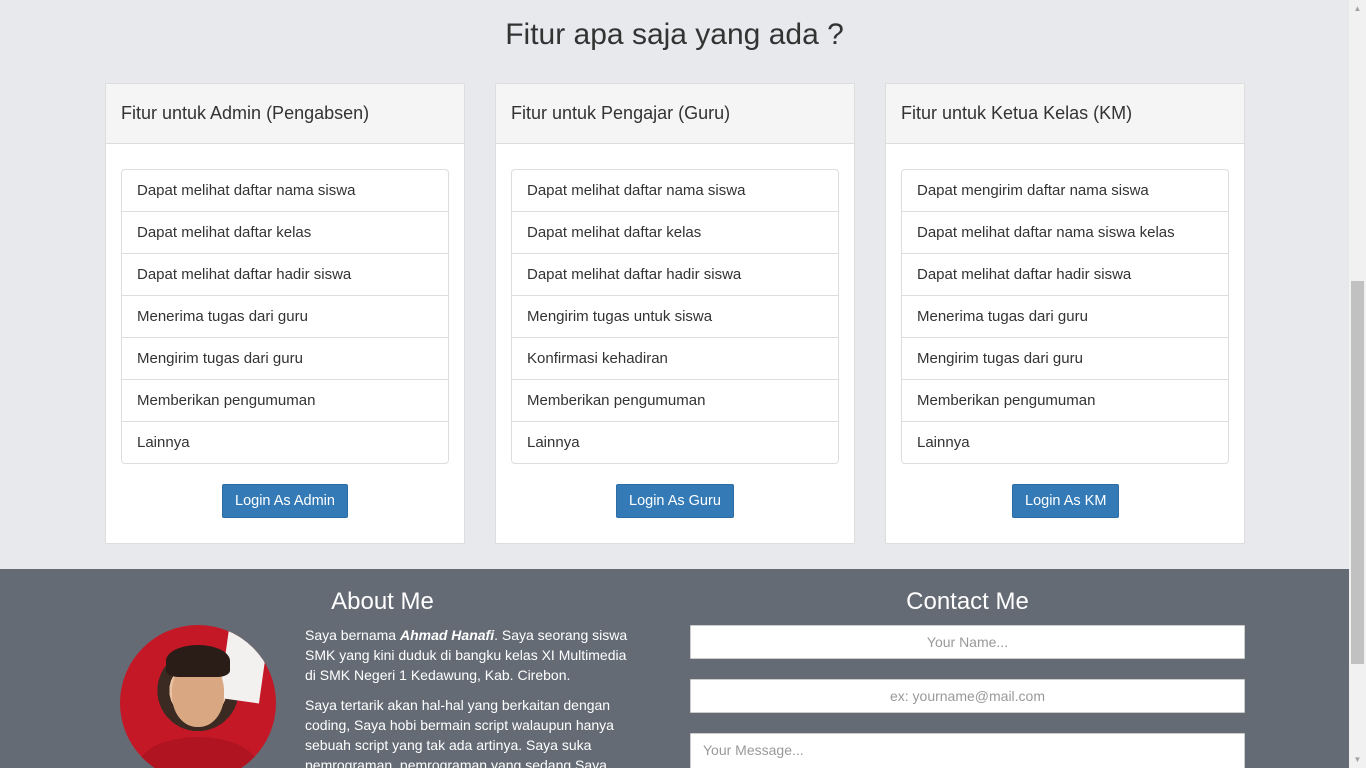 This screenshot has width=1366, height=768. What do you see at coordinates (285, 114) in the screenshot?
I see `admin-panel-heading: Fitur untuk Admin (Pengabsen)` at bounding box center [285, 114].